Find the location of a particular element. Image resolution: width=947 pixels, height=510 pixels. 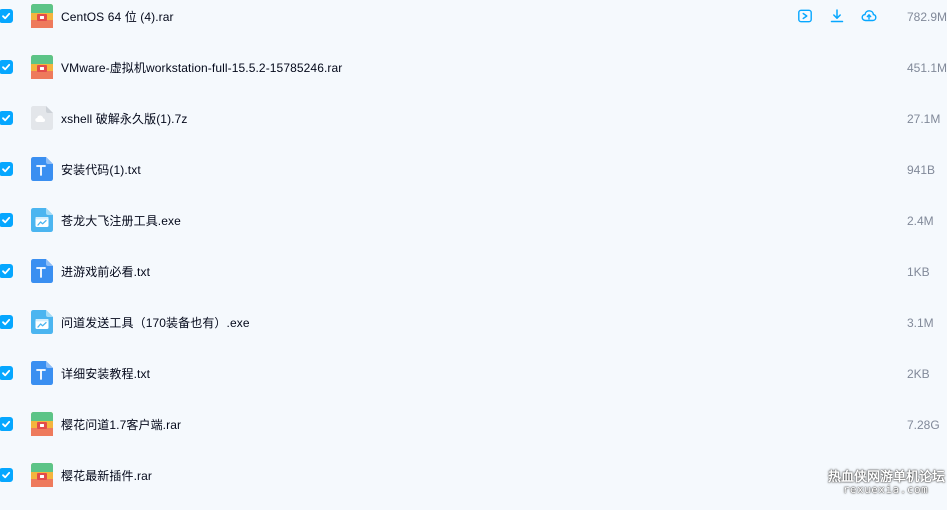

file-name: CentOS 64 位 (4).rar is located at coordinates (117, 17).